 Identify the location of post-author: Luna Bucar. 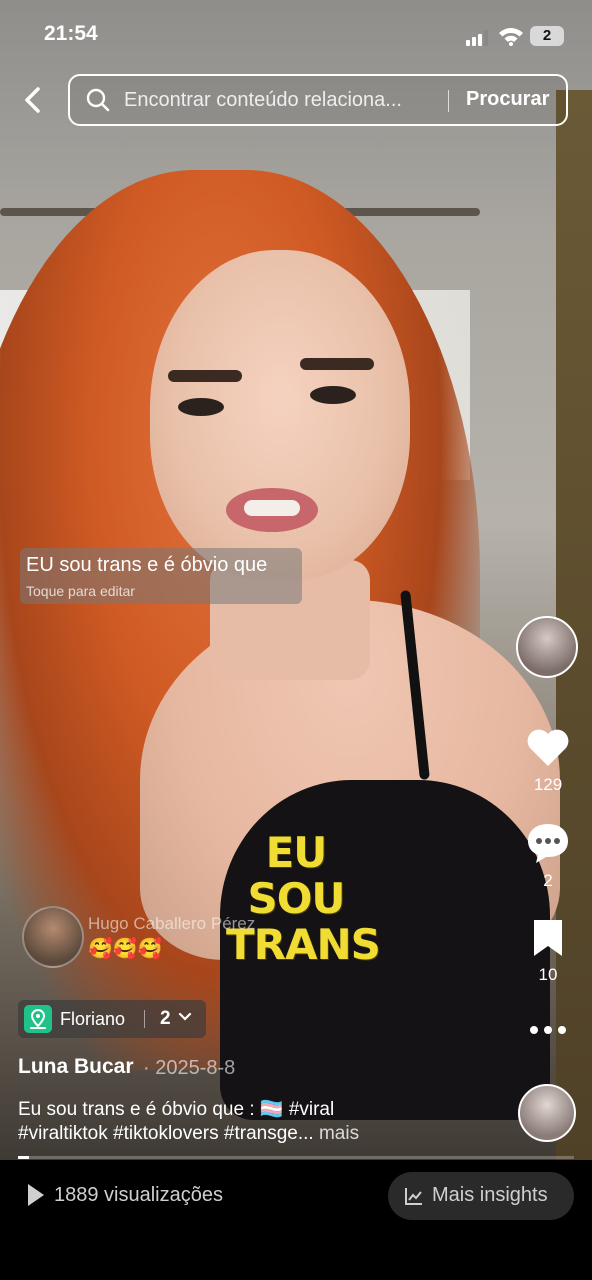
(76, 1067).